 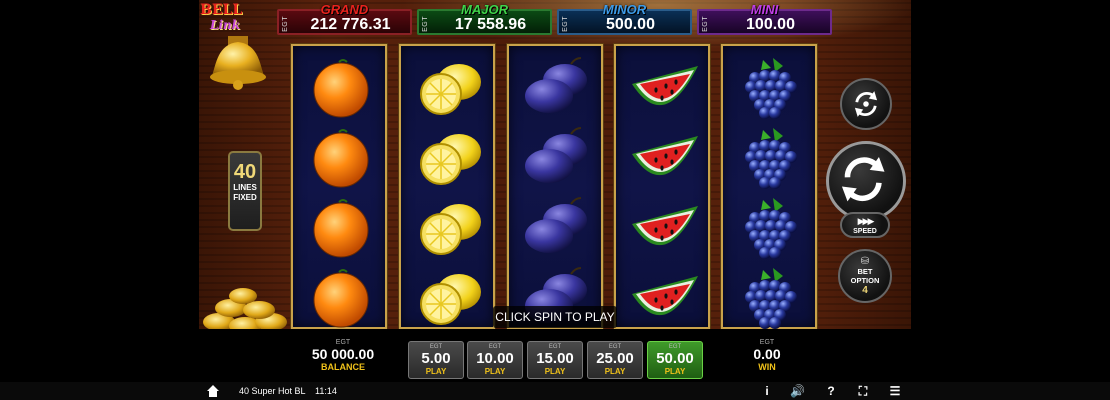 I want to click on jackpot-mini-label: MINI, so click(x=764, y=9).